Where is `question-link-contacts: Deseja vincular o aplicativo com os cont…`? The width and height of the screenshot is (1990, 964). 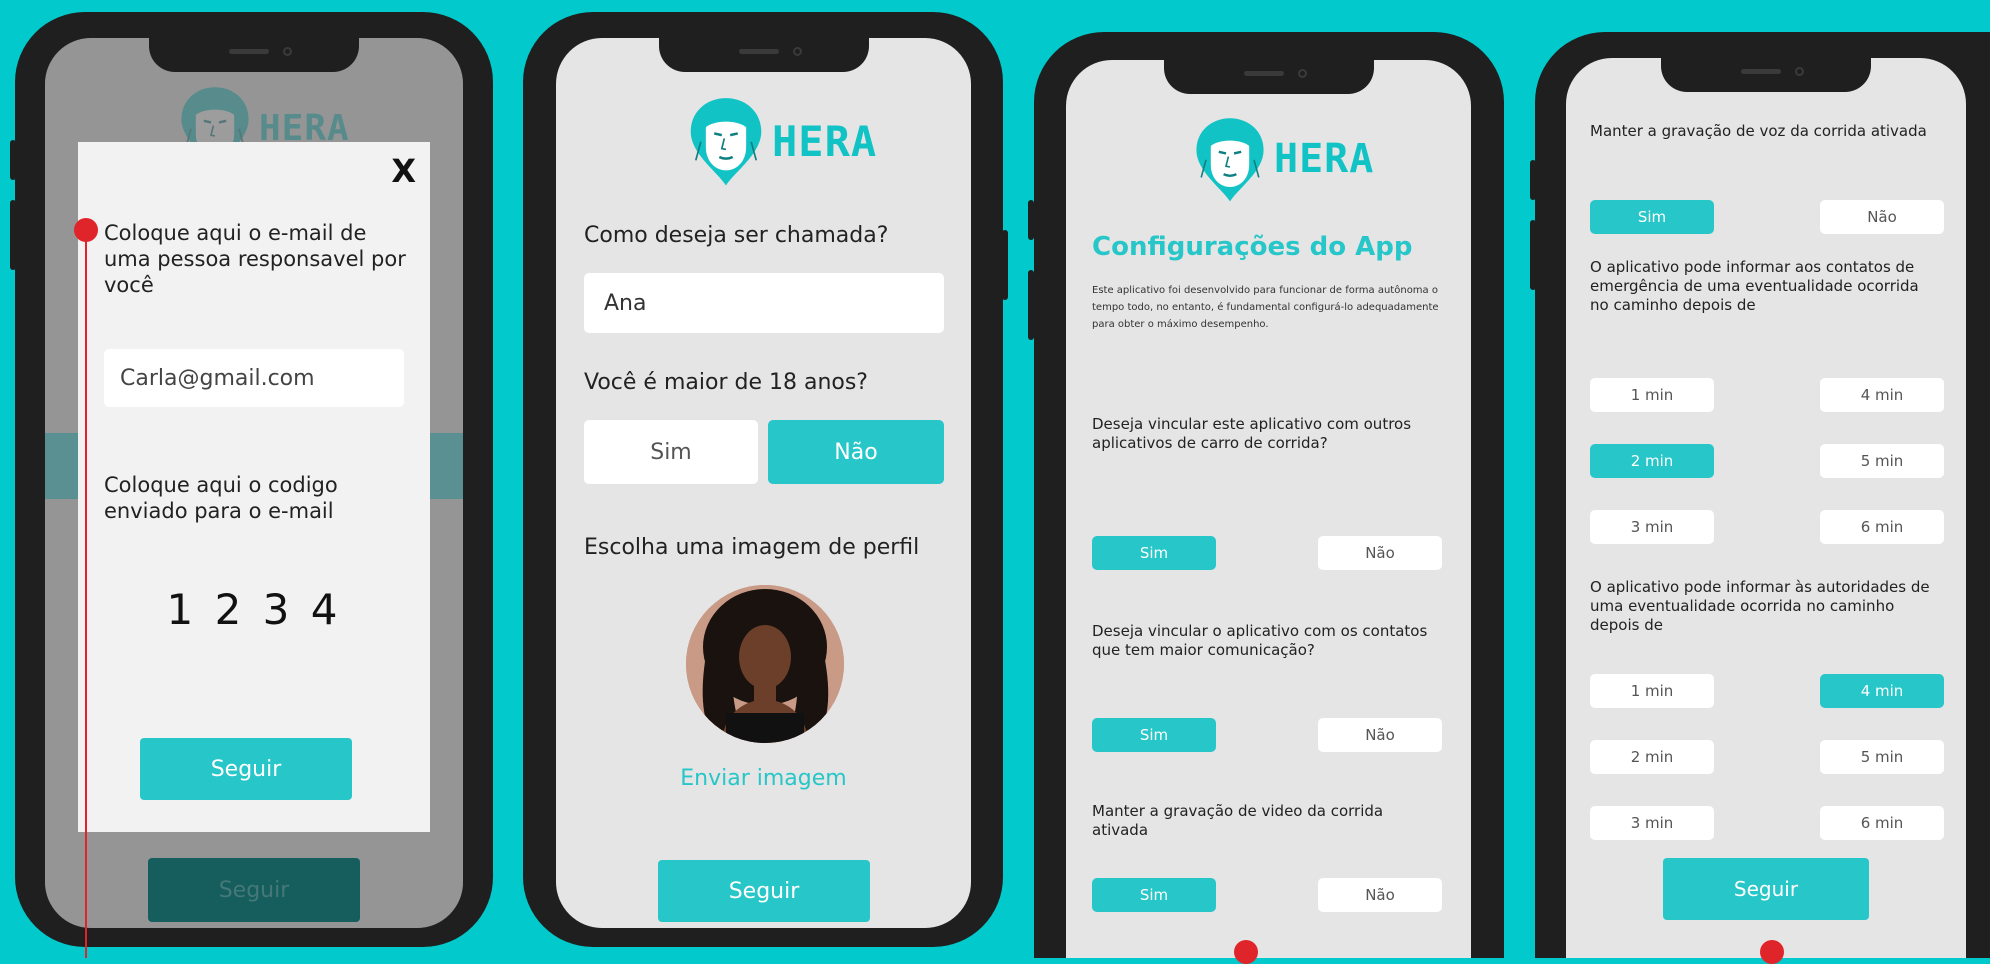 question-link-contacts: Deseja vincular o aplicativo com os cont… is located at coordinates (1260, 640).